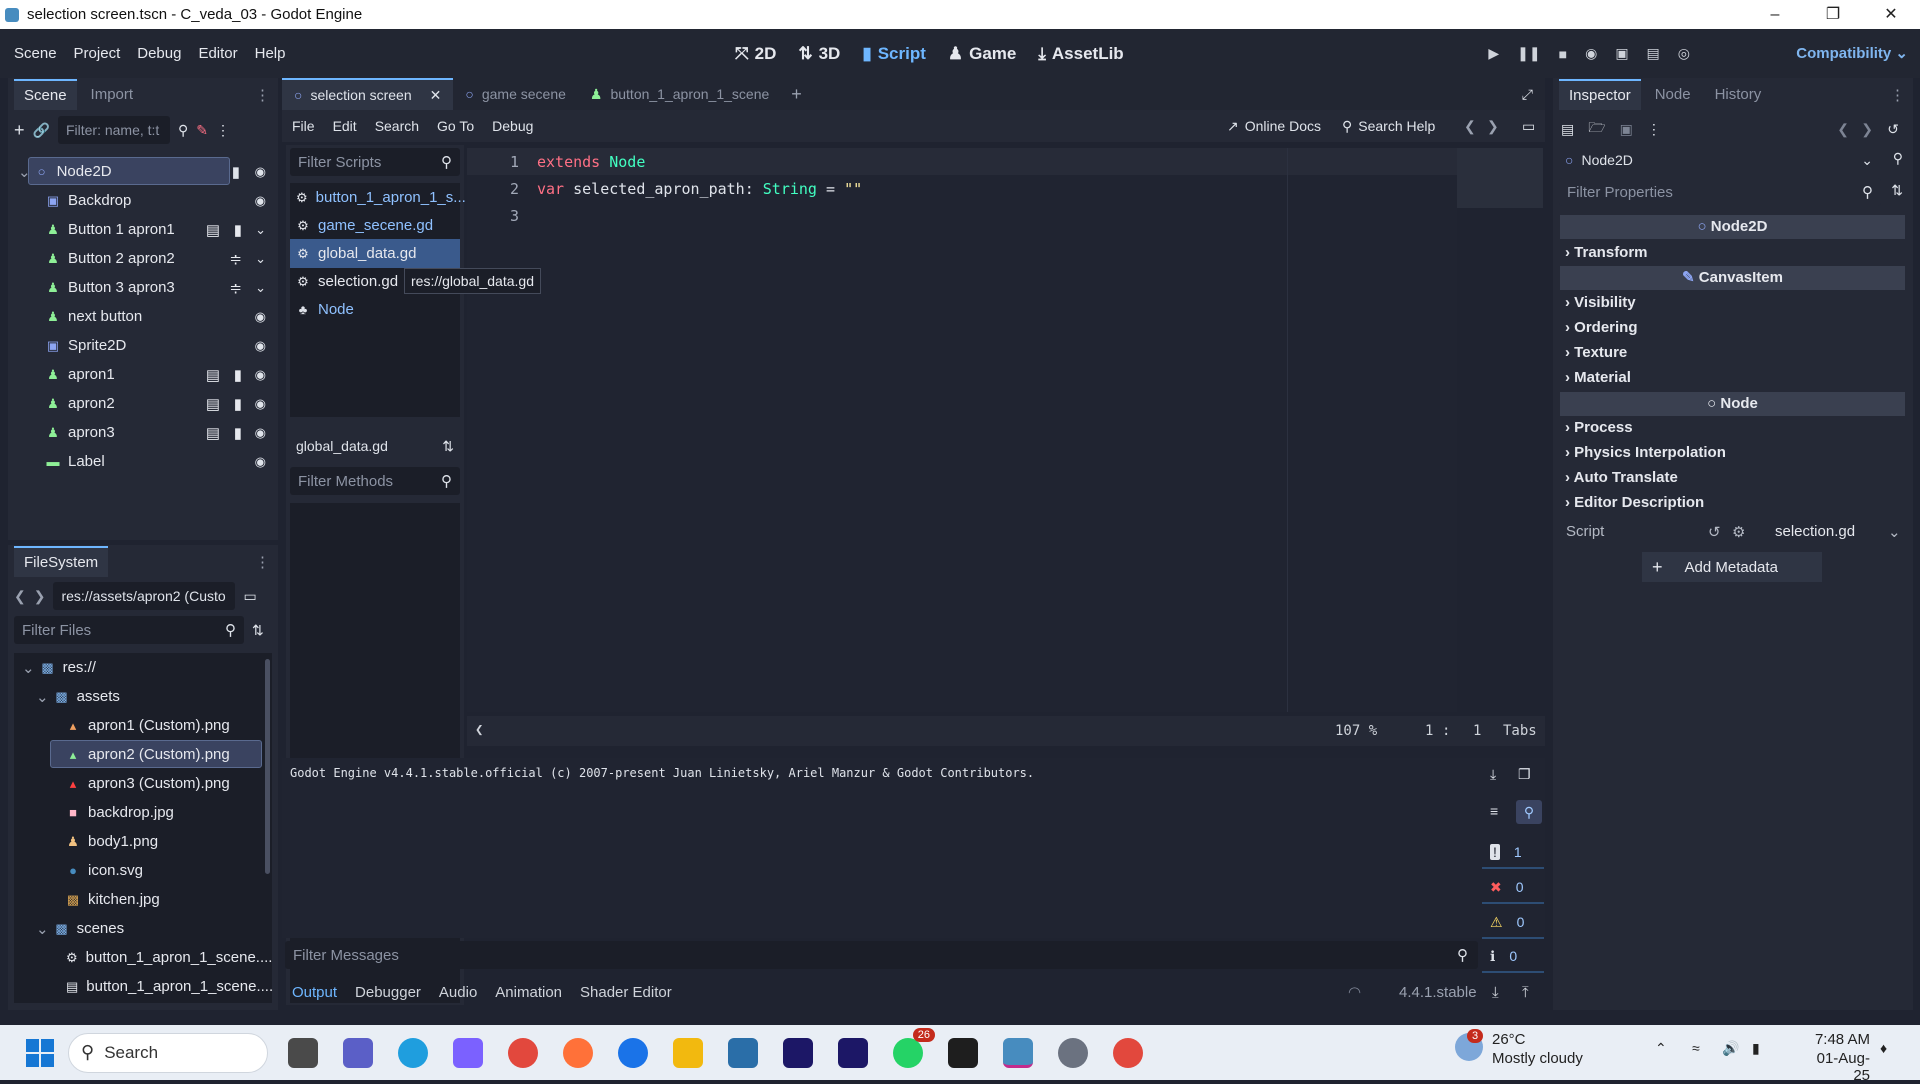 This screenshot has height=1084, width=1920. I want to click on tree-node: ♟ apron3 ▤ ▮ ◉, so click(143, 432).